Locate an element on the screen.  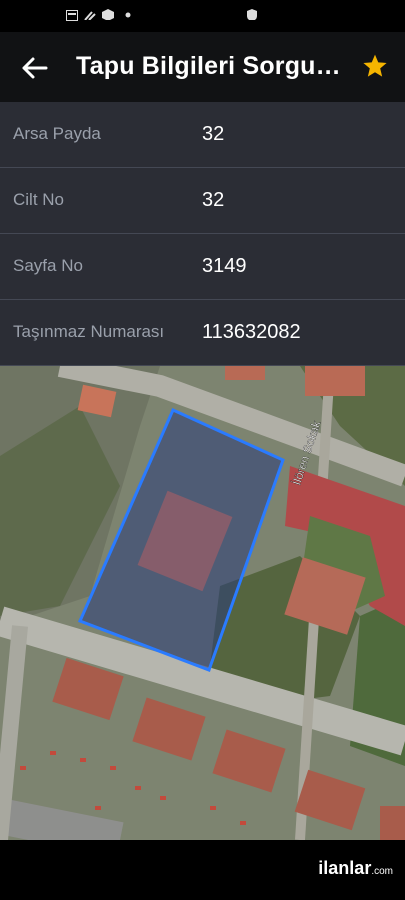
row-value: 3149 is located at coordinates (224, 266).